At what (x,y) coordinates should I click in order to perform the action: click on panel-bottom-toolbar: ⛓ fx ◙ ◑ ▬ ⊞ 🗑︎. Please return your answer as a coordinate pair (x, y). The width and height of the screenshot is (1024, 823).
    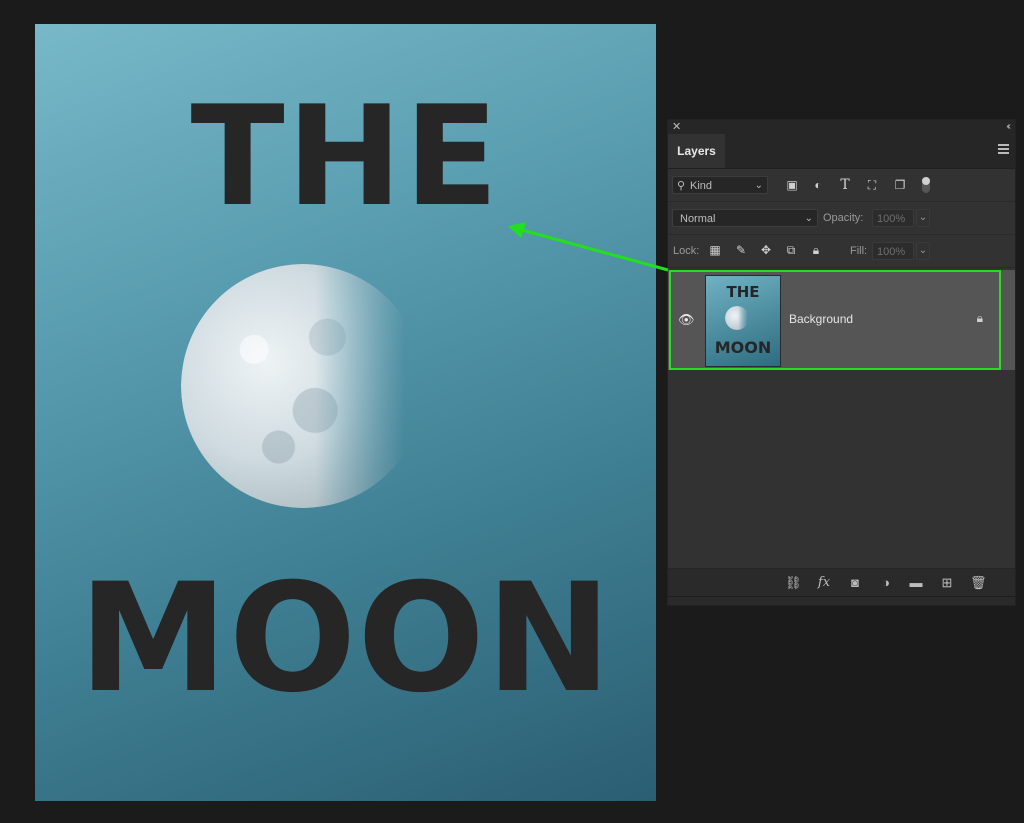
    Looking at the image, I should click on (841, 582).